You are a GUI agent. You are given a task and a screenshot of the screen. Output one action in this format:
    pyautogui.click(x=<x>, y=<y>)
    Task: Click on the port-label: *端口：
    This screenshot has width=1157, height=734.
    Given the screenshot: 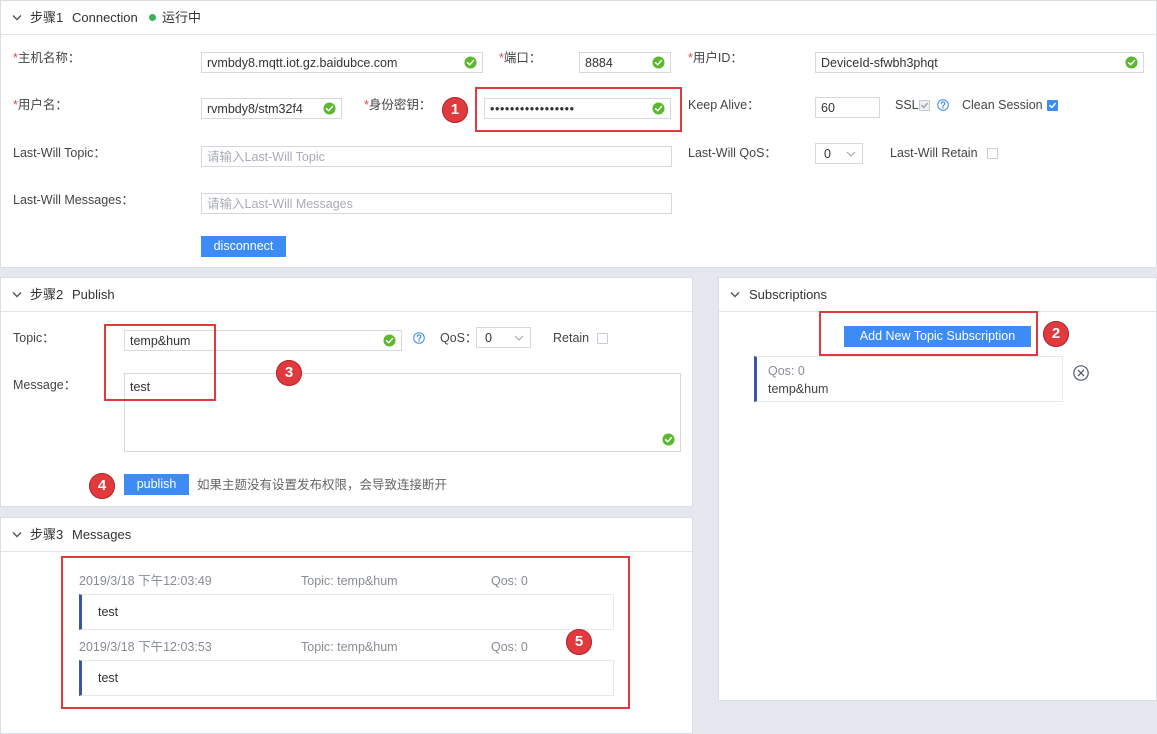 What is the action you would take?
    pyautogui.click(x=520, y=58)
    